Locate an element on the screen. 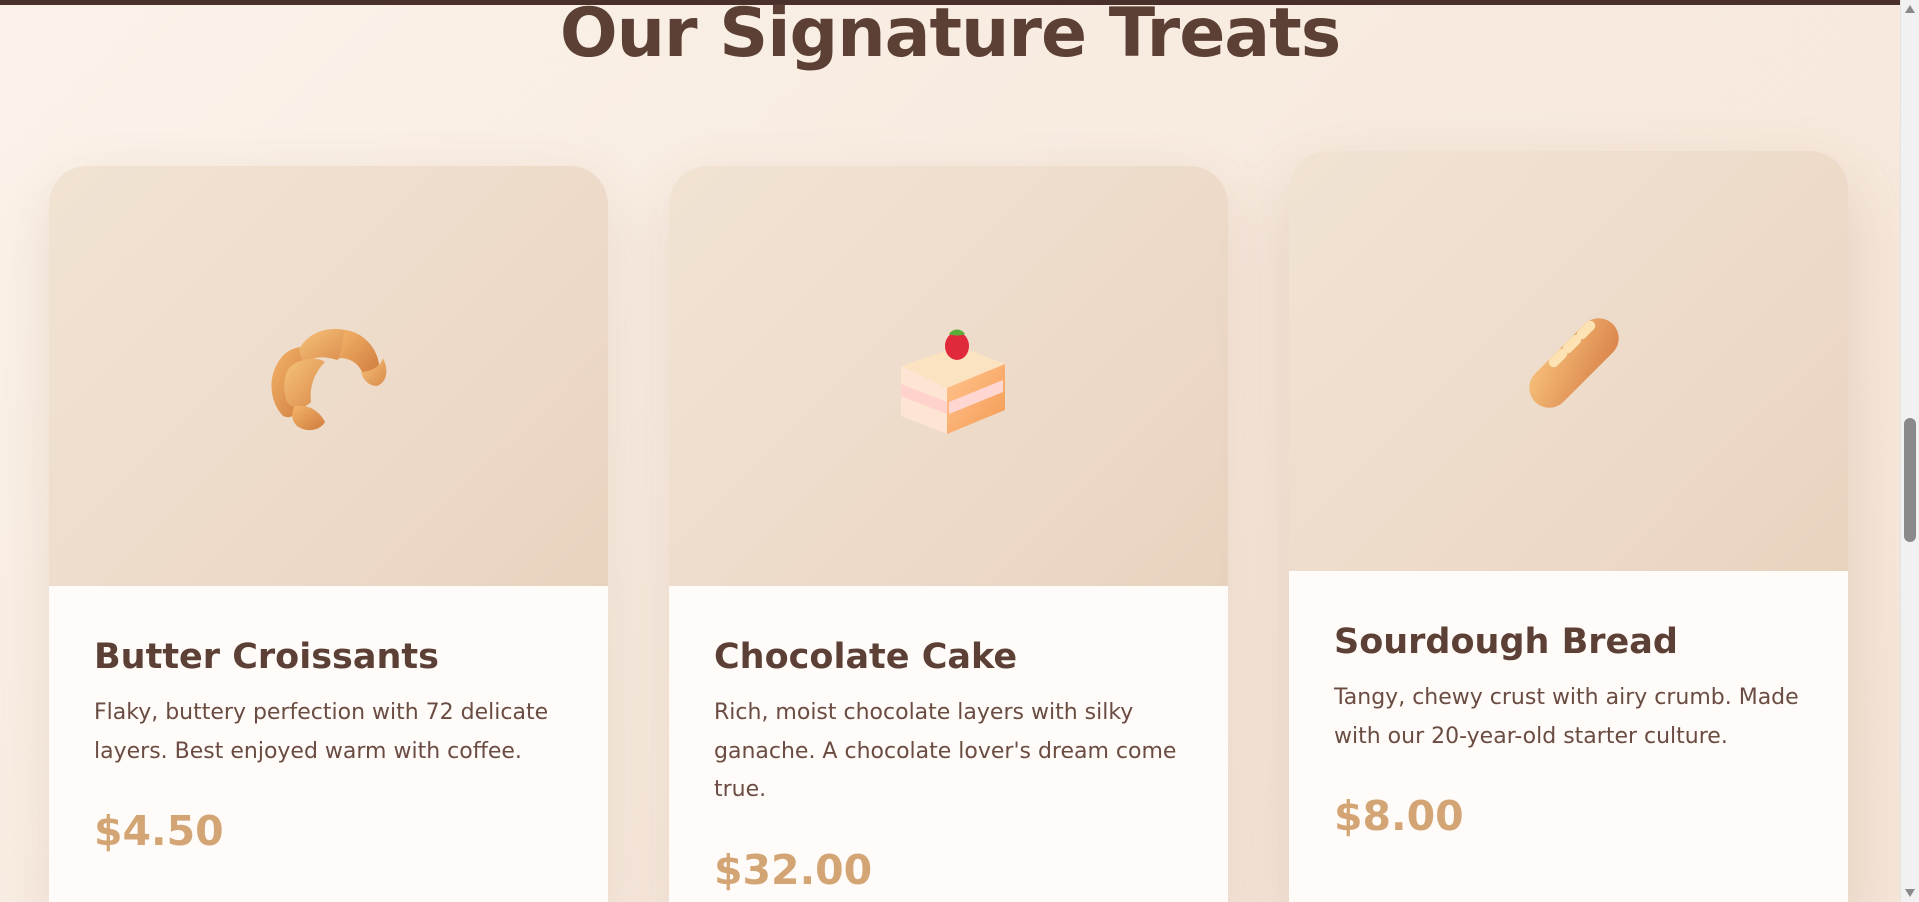  croissant-icon is located at coordinates (329, 376).